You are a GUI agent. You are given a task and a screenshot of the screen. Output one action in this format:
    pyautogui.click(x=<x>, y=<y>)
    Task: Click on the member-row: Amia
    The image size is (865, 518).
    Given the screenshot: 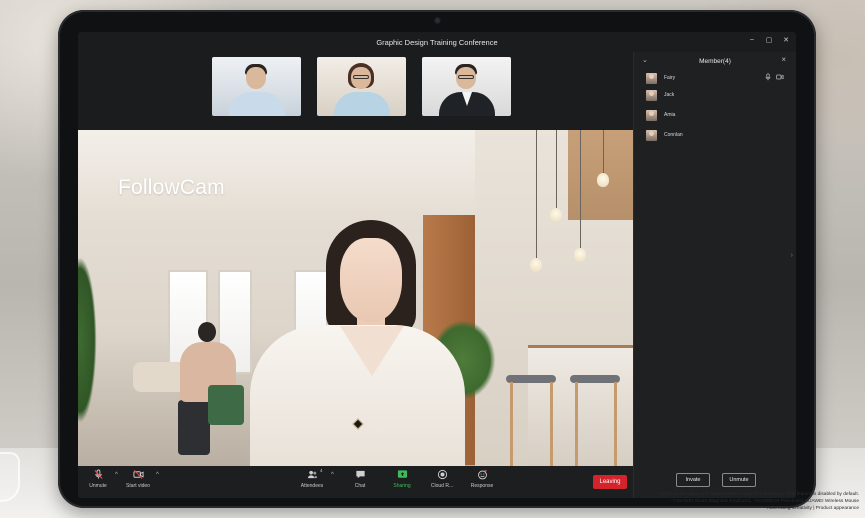 What is the action you would take?
    pyautogui.click(x=716, y=115)
    